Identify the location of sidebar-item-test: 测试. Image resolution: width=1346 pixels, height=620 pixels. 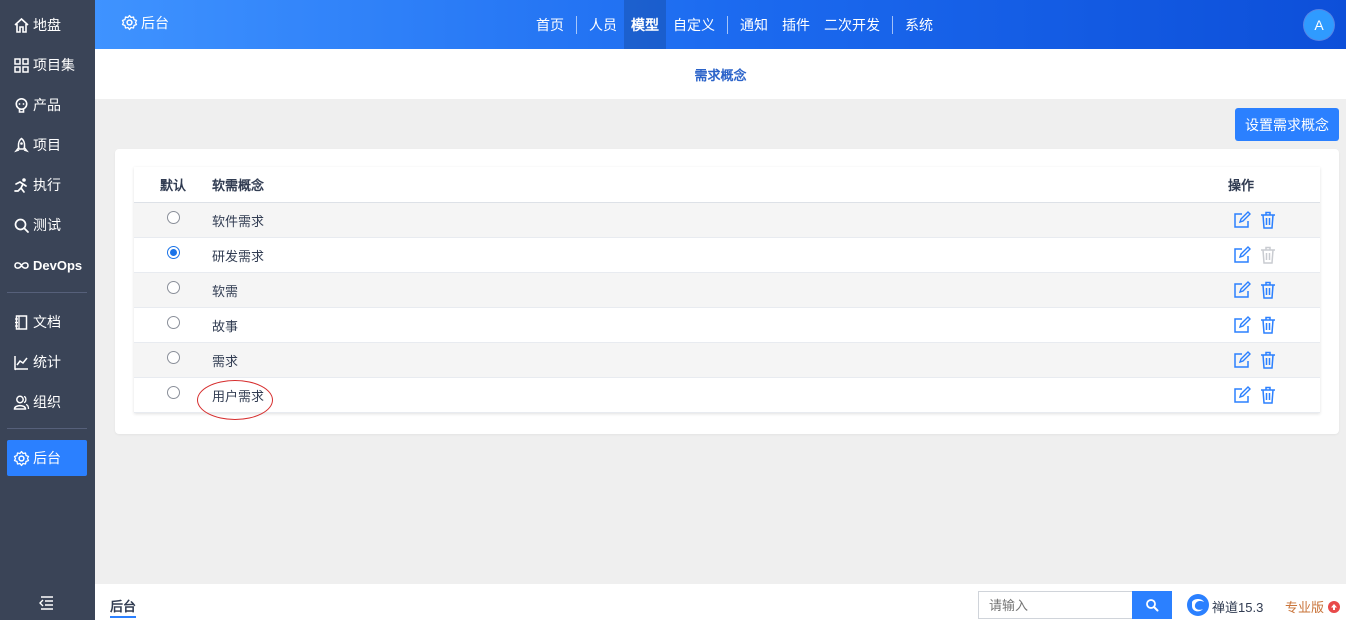
(47, 225).